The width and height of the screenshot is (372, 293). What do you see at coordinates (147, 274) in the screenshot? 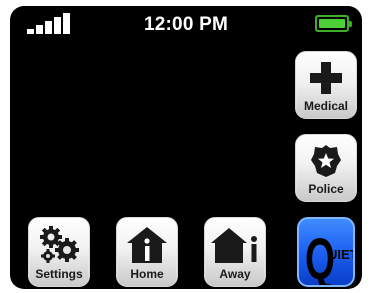
I see `home-label: Home` at bounding box center [147, 274].